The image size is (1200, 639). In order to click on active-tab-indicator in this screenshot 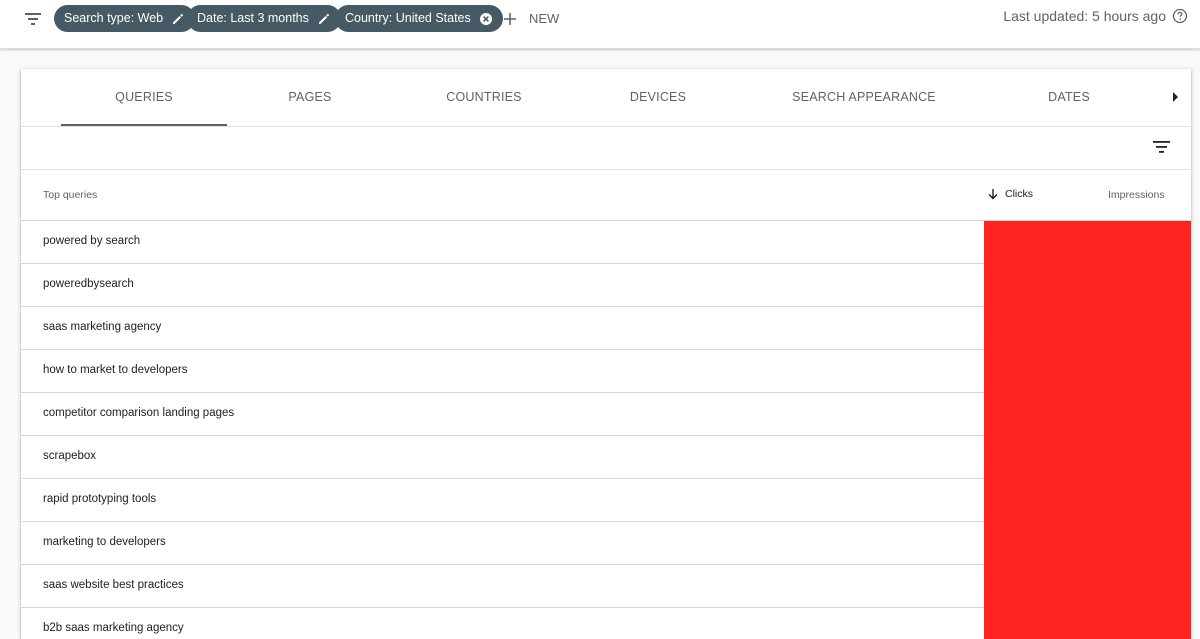, I will do `click(144, 125)`.